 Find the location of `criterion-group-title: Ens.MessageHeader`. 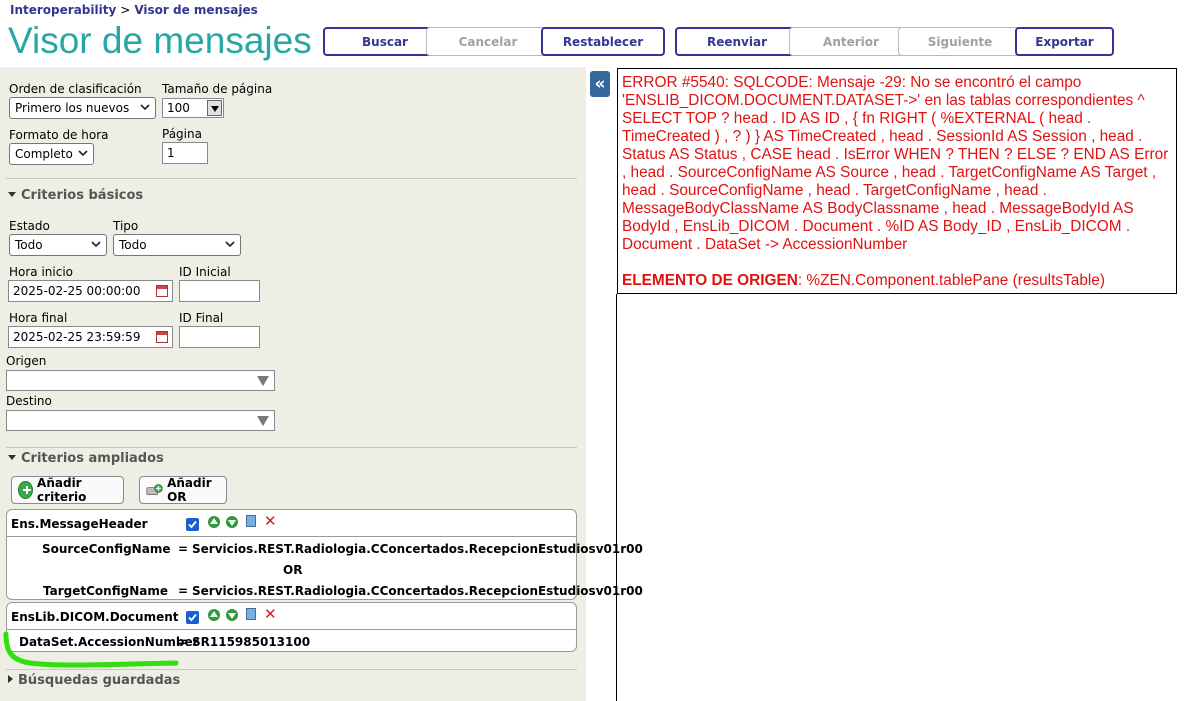

criterion-group-title: Ens.MessageHeader is located at coordinates (79, 524).